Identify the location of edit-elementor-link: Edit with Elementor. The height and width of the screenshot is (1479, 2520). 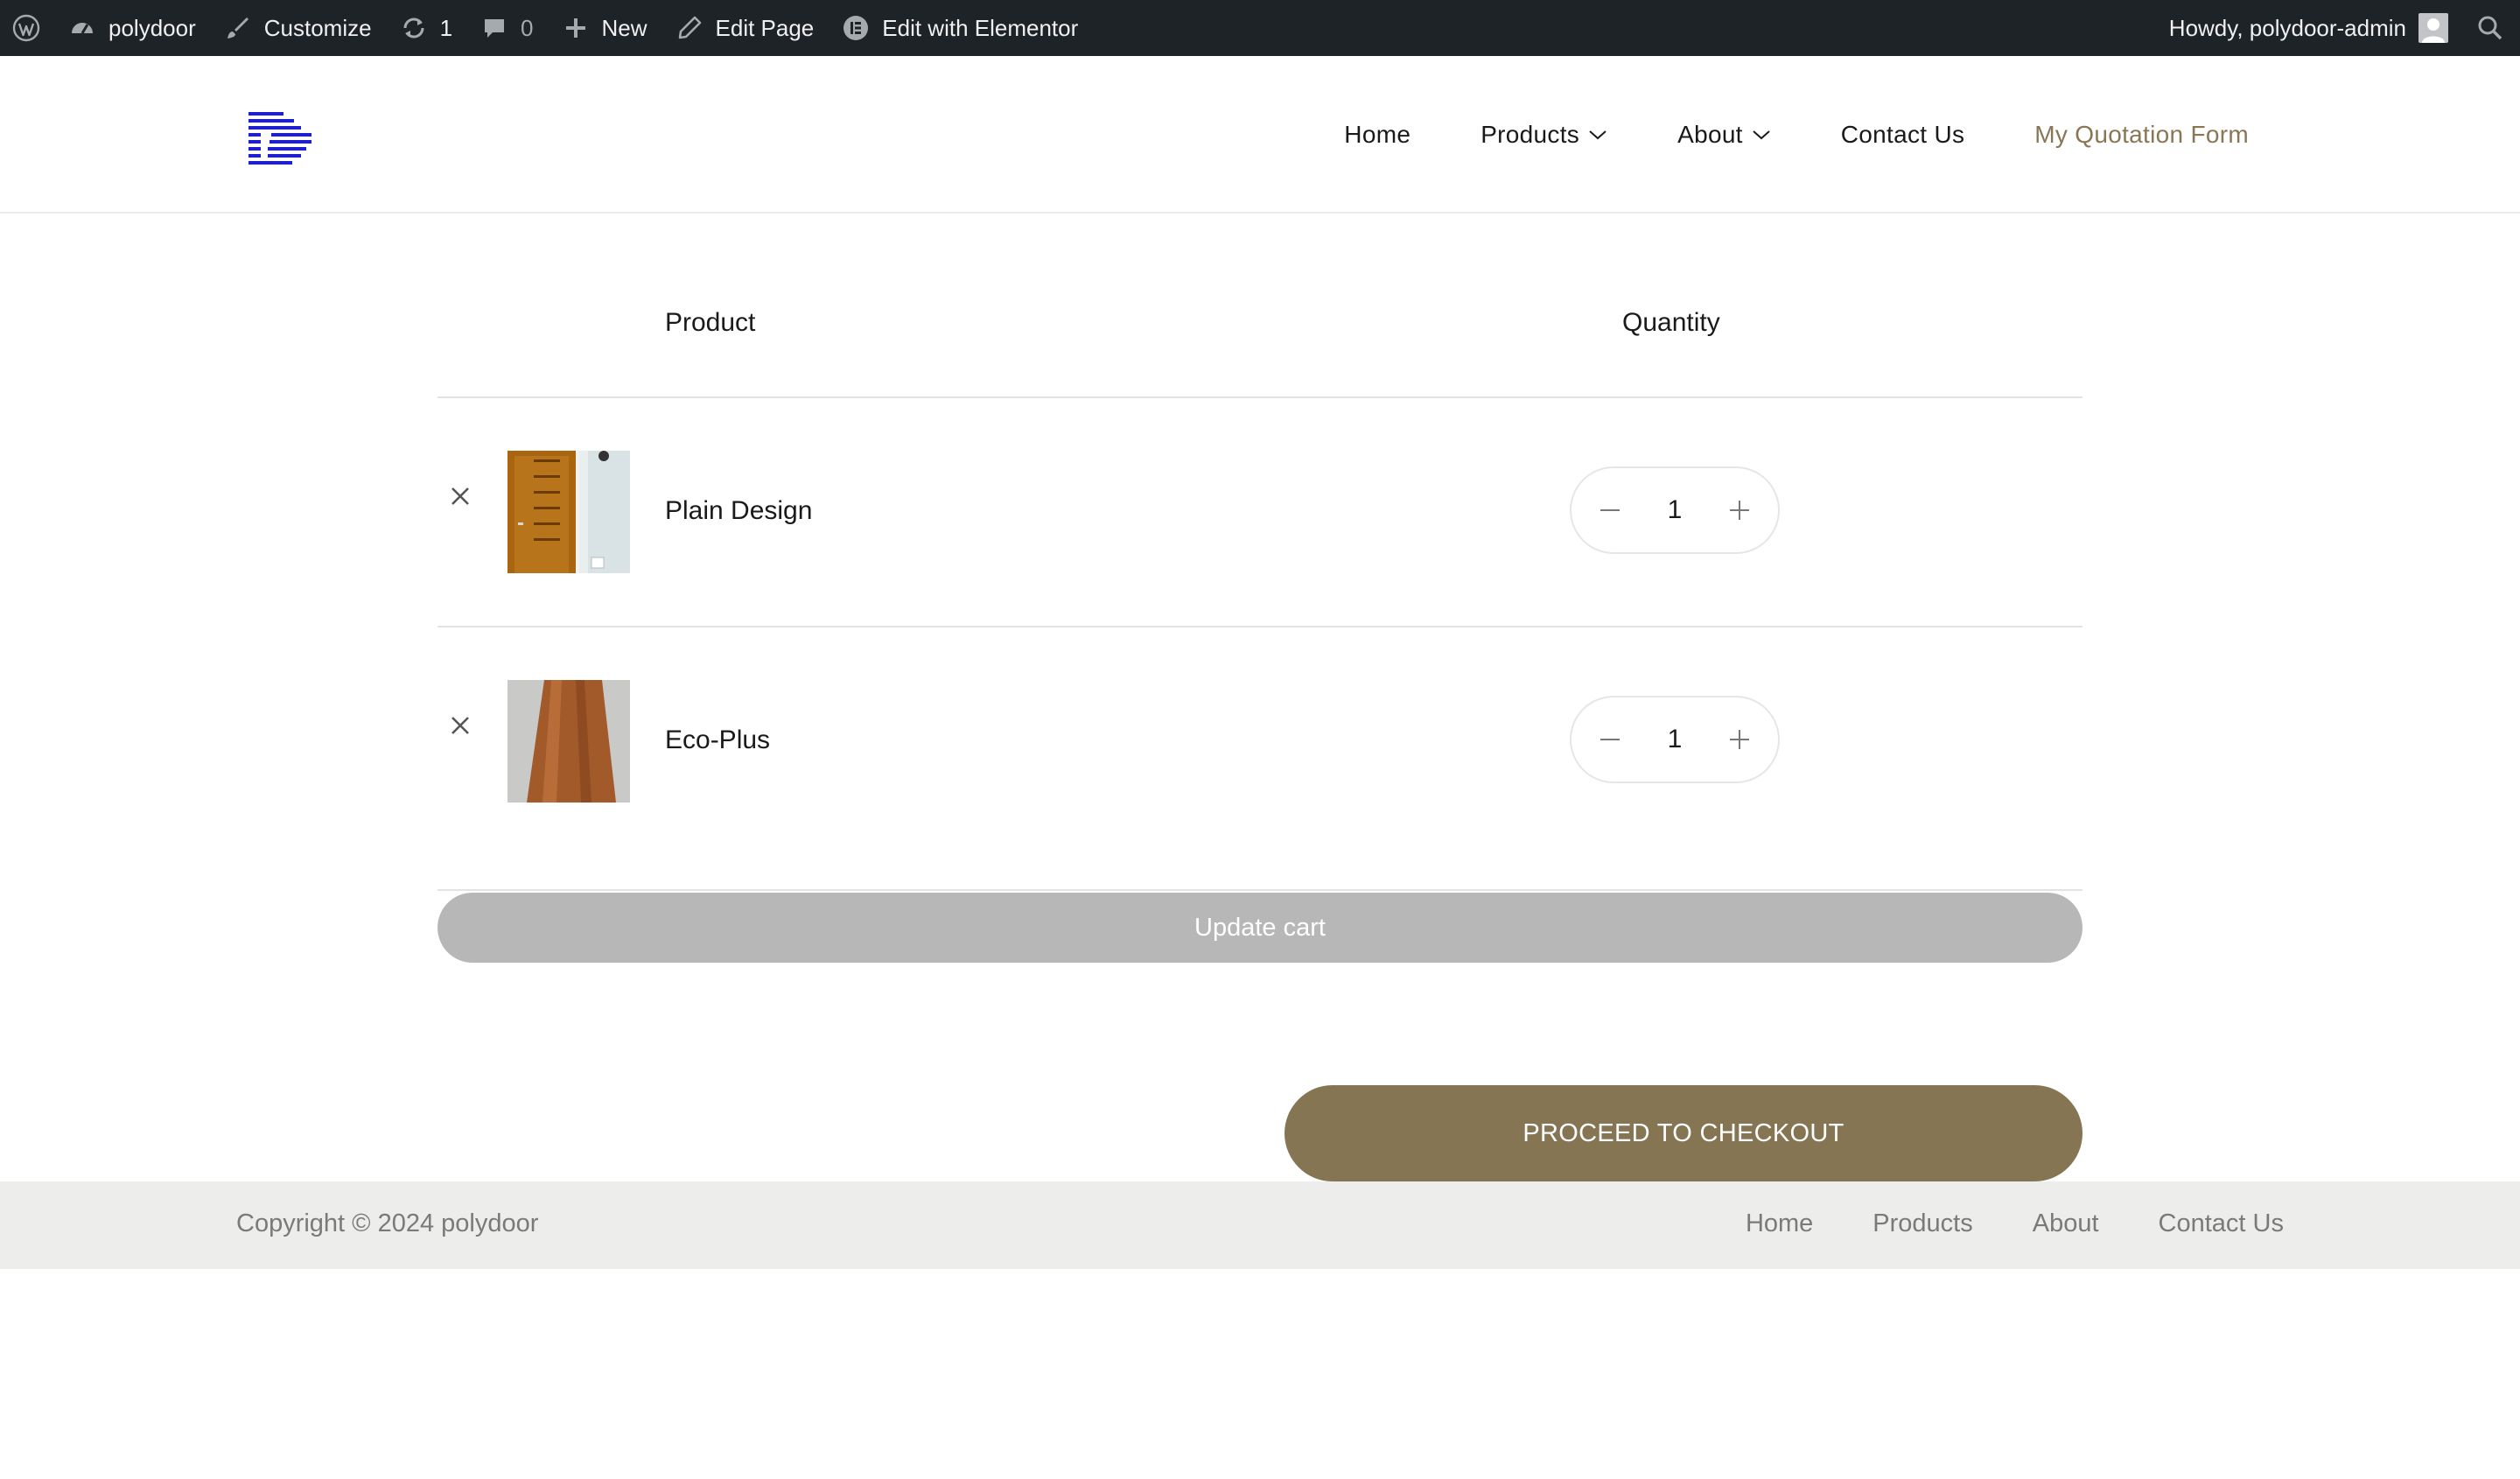
(960, 28).